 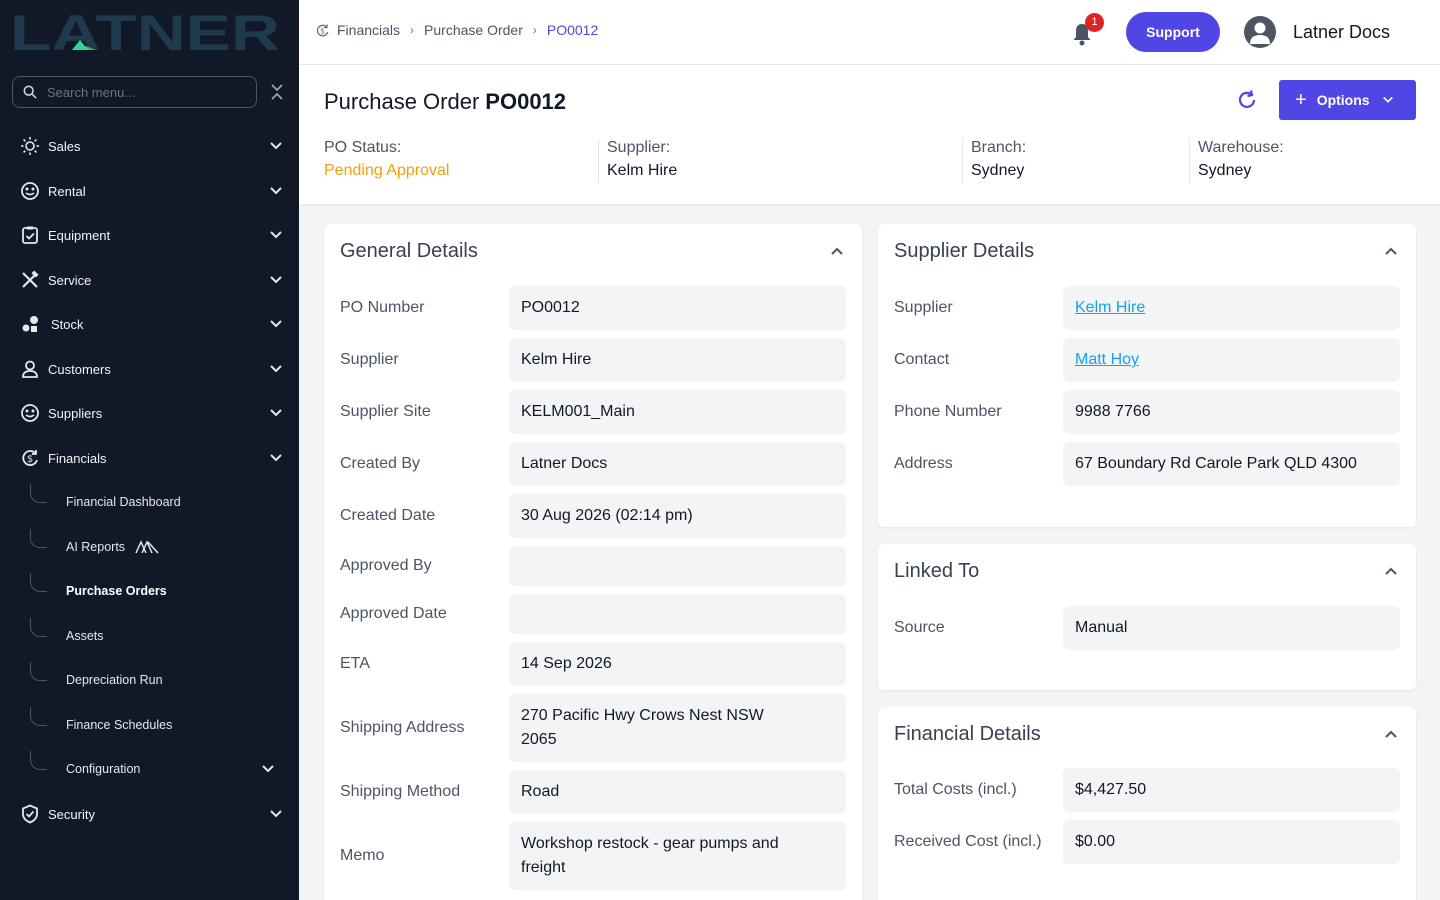 I want to click on sidebar-subitem-configuration: Configuration, so click(x=164, y=769).